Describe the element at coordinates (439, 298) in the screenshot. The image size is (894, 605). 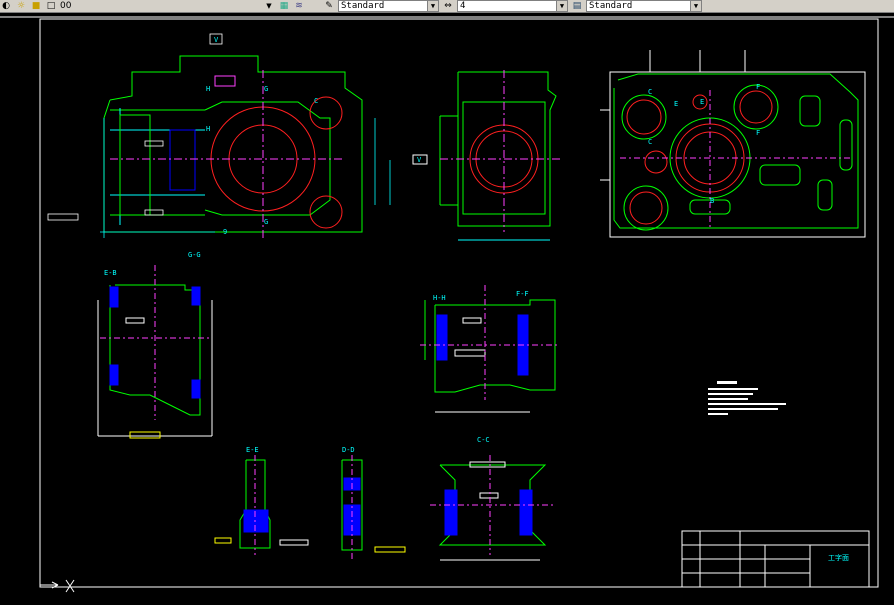
I see `label-hh: H-H` at that location.